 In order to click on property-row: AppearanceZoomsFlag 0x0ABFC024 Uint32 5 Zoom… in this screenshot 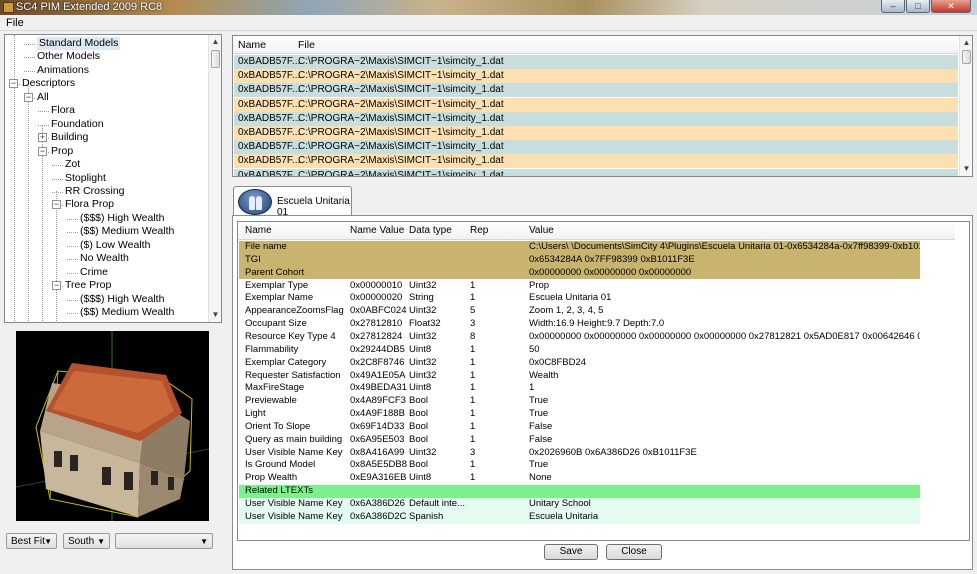, I will do `click(579, 312)`.